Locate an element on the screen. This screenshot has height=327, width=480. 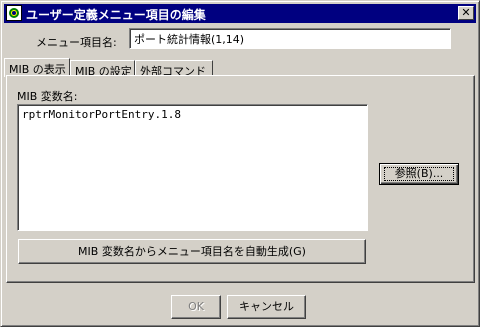
menu-item-name-label: メニュー項目名: is located at coordinates (76, 42).